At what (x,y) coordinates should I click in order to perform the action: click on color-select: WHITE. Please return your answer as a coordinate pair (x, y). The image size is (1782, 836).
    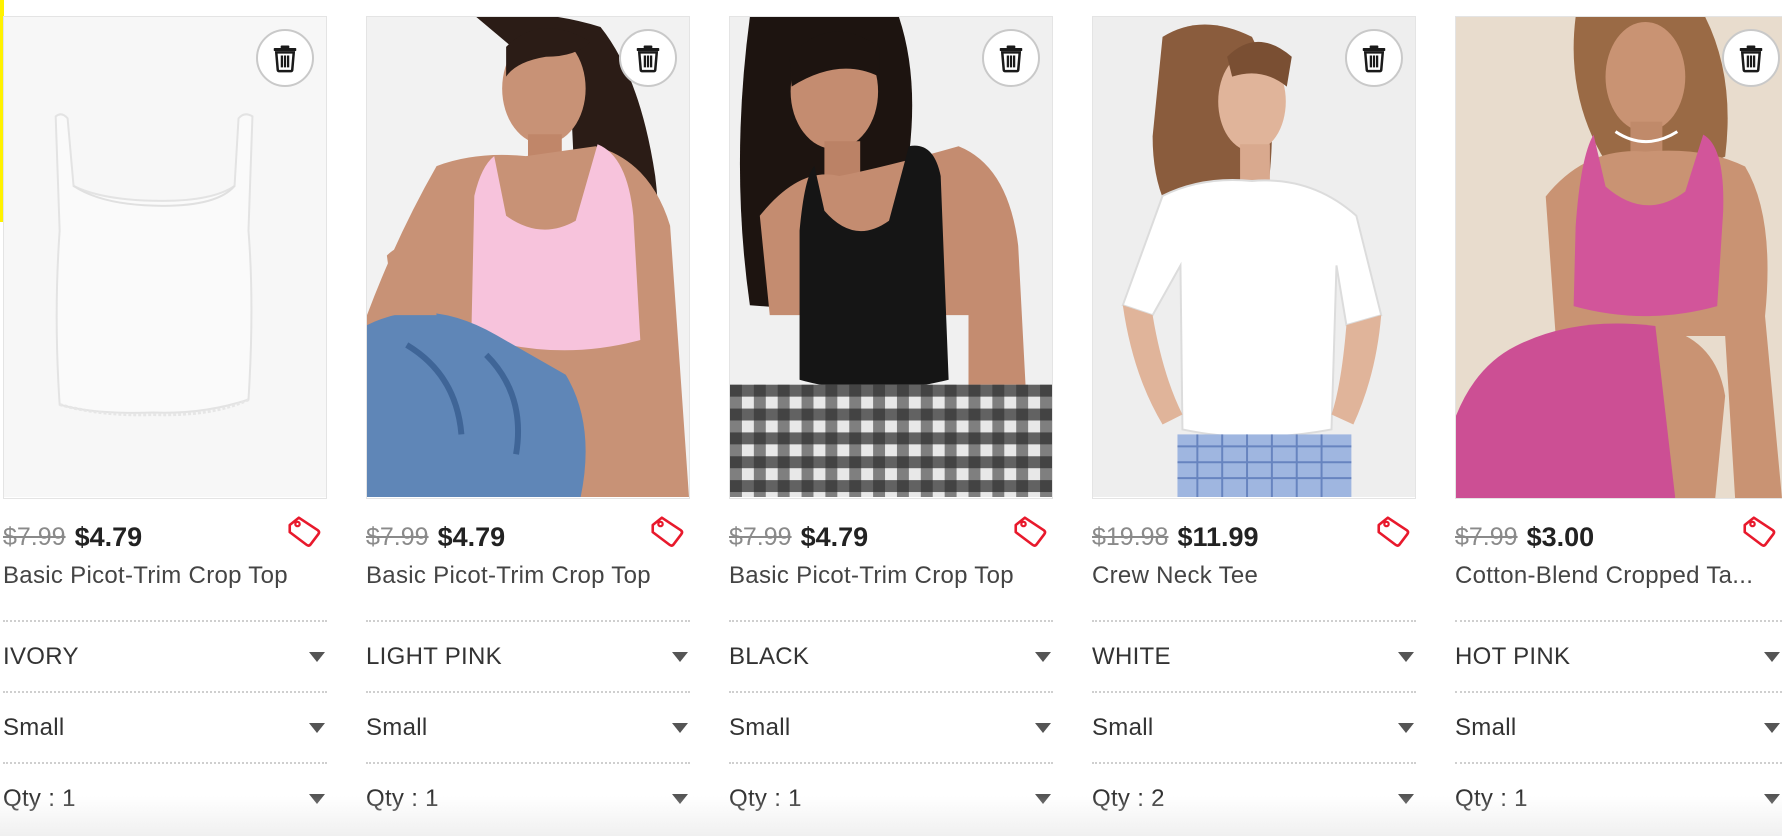
    Looking at the image, I should click on (1254, 655).